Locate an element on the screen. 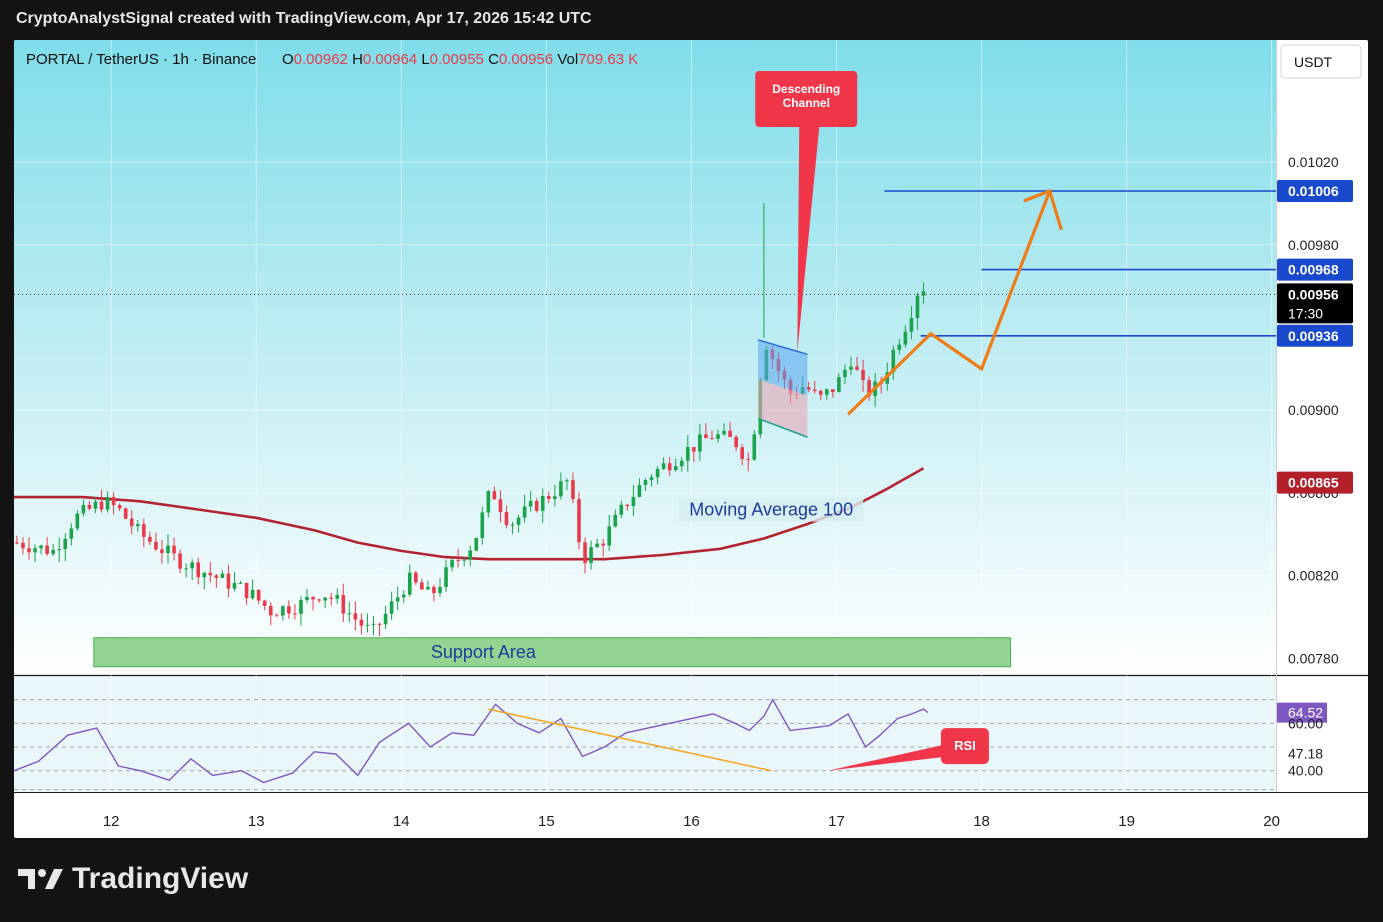  chart-legend-symbol: PORTAL / TetherUS · 1h · Binance is located at coordinates (141, 59).